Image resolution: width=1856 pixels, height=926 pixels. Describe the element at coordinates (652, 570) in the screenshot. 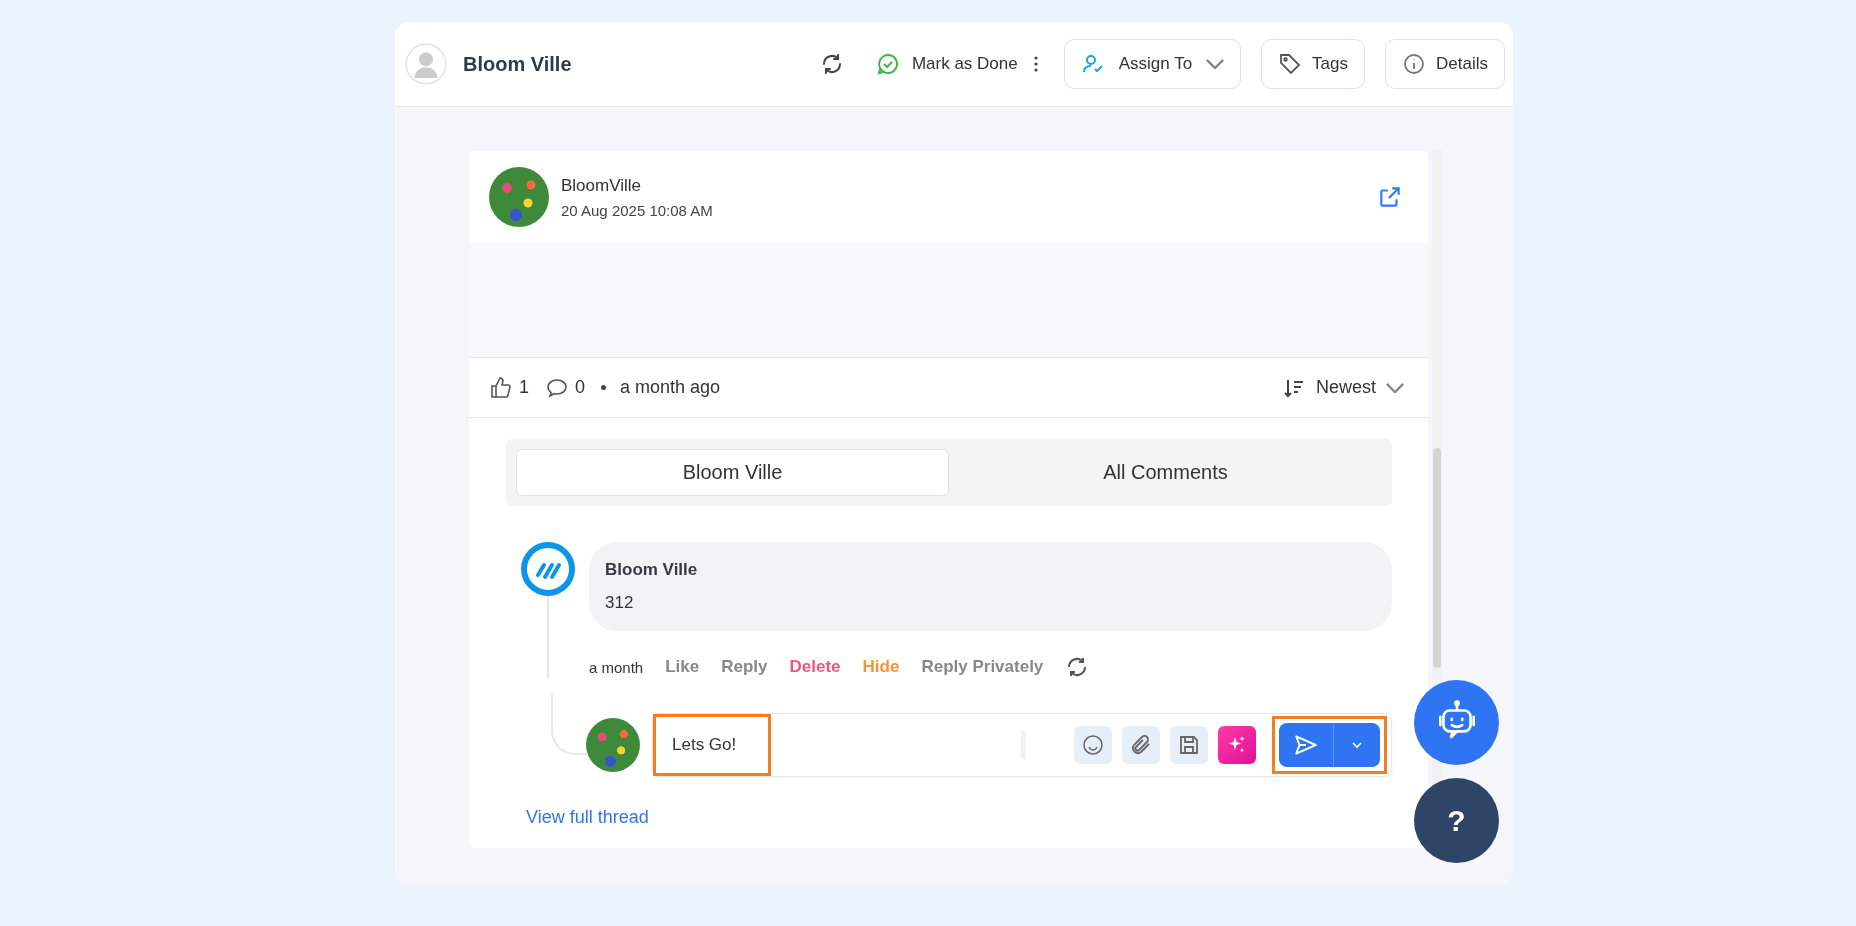

I see `comment-author: Bloom Ville` at that location.